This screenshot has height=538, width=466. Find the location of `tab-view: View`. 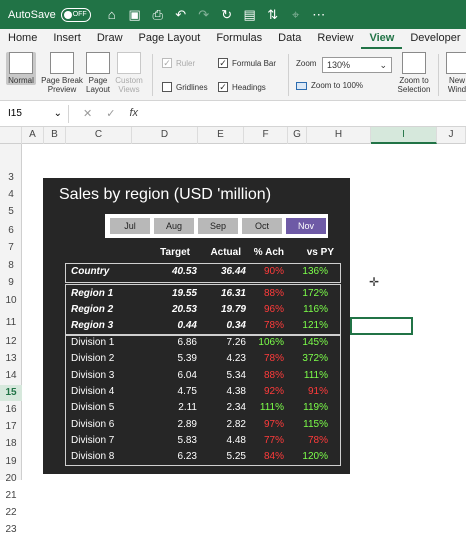

tab-view: View is located at coordinates (382, 39).